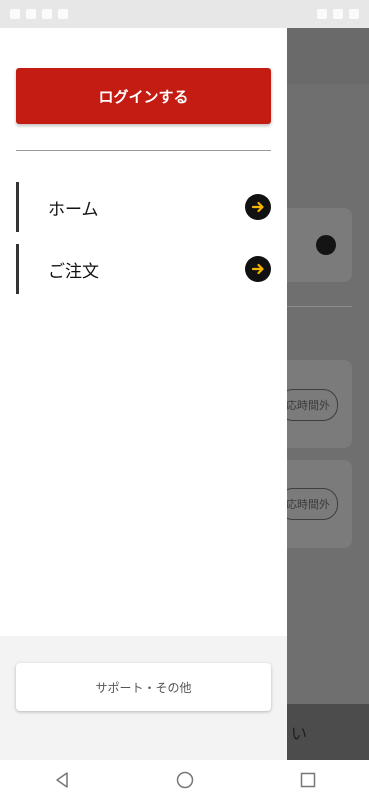  Describe the element at coordinates (322, 14) in the screenshot. I see `wifi-icon` at that location.